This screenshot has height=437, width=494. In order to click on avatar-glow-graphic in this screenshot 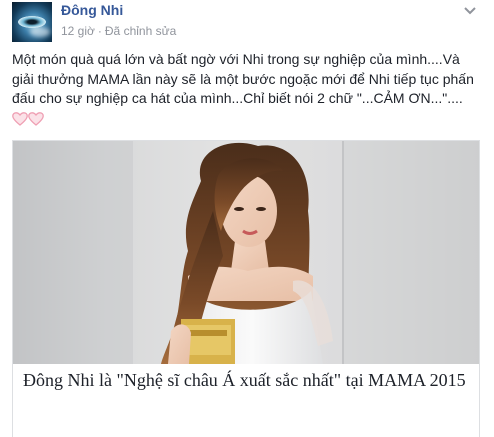, I will do `click(40, 32)`.